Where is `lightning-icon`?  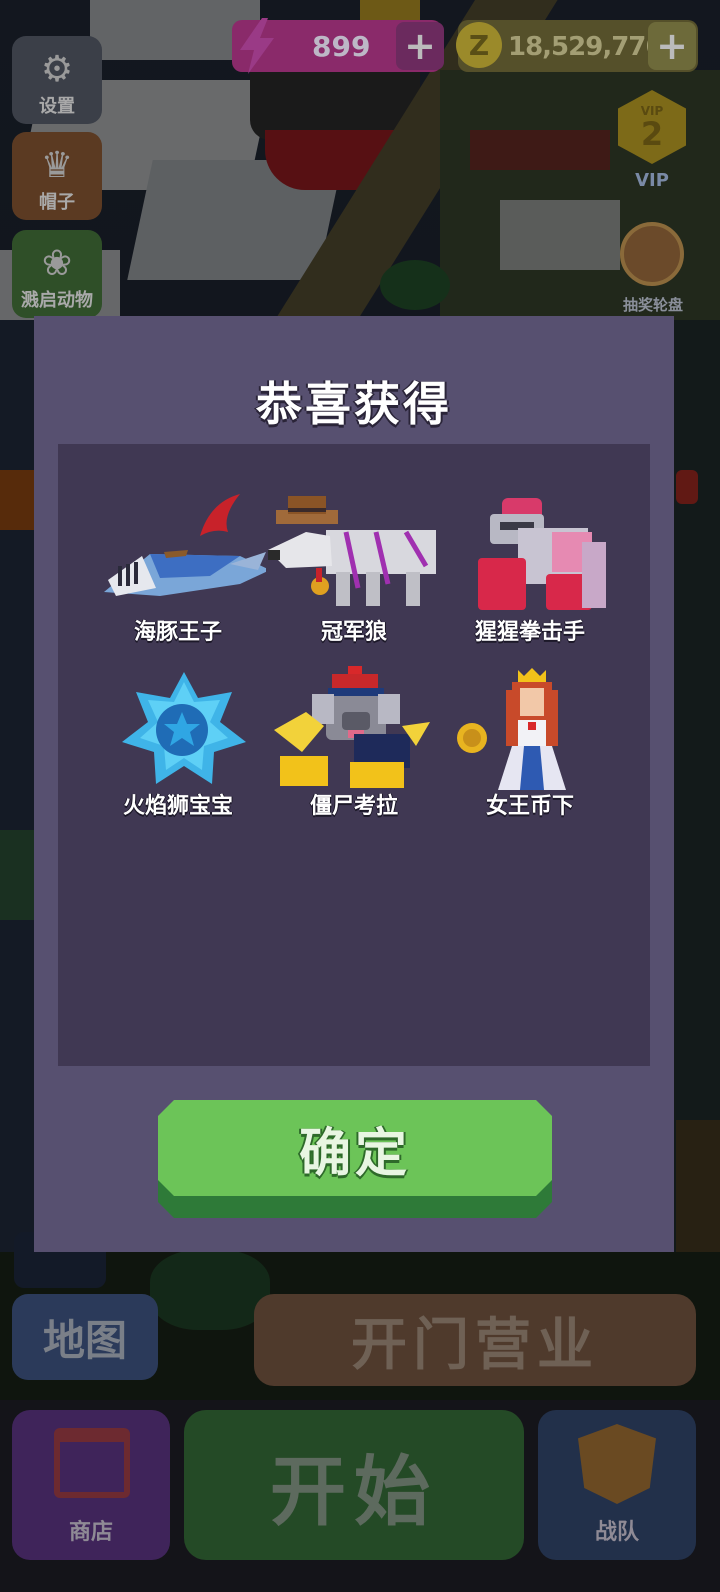
lightning-icon is located at coordinates (257, 46).